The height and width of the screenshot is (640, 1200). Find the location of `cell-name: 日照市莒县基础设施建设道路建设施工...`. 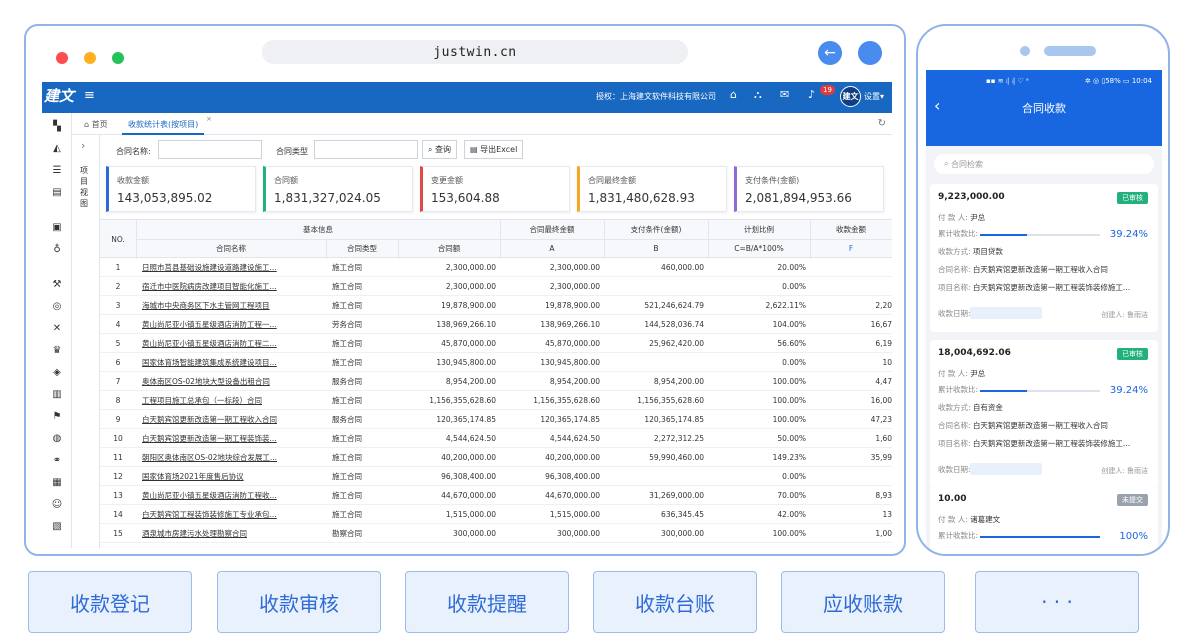

cell-name: 日照市莒县基础设施建设道路建设施工... is located at coordinates (216, 267).